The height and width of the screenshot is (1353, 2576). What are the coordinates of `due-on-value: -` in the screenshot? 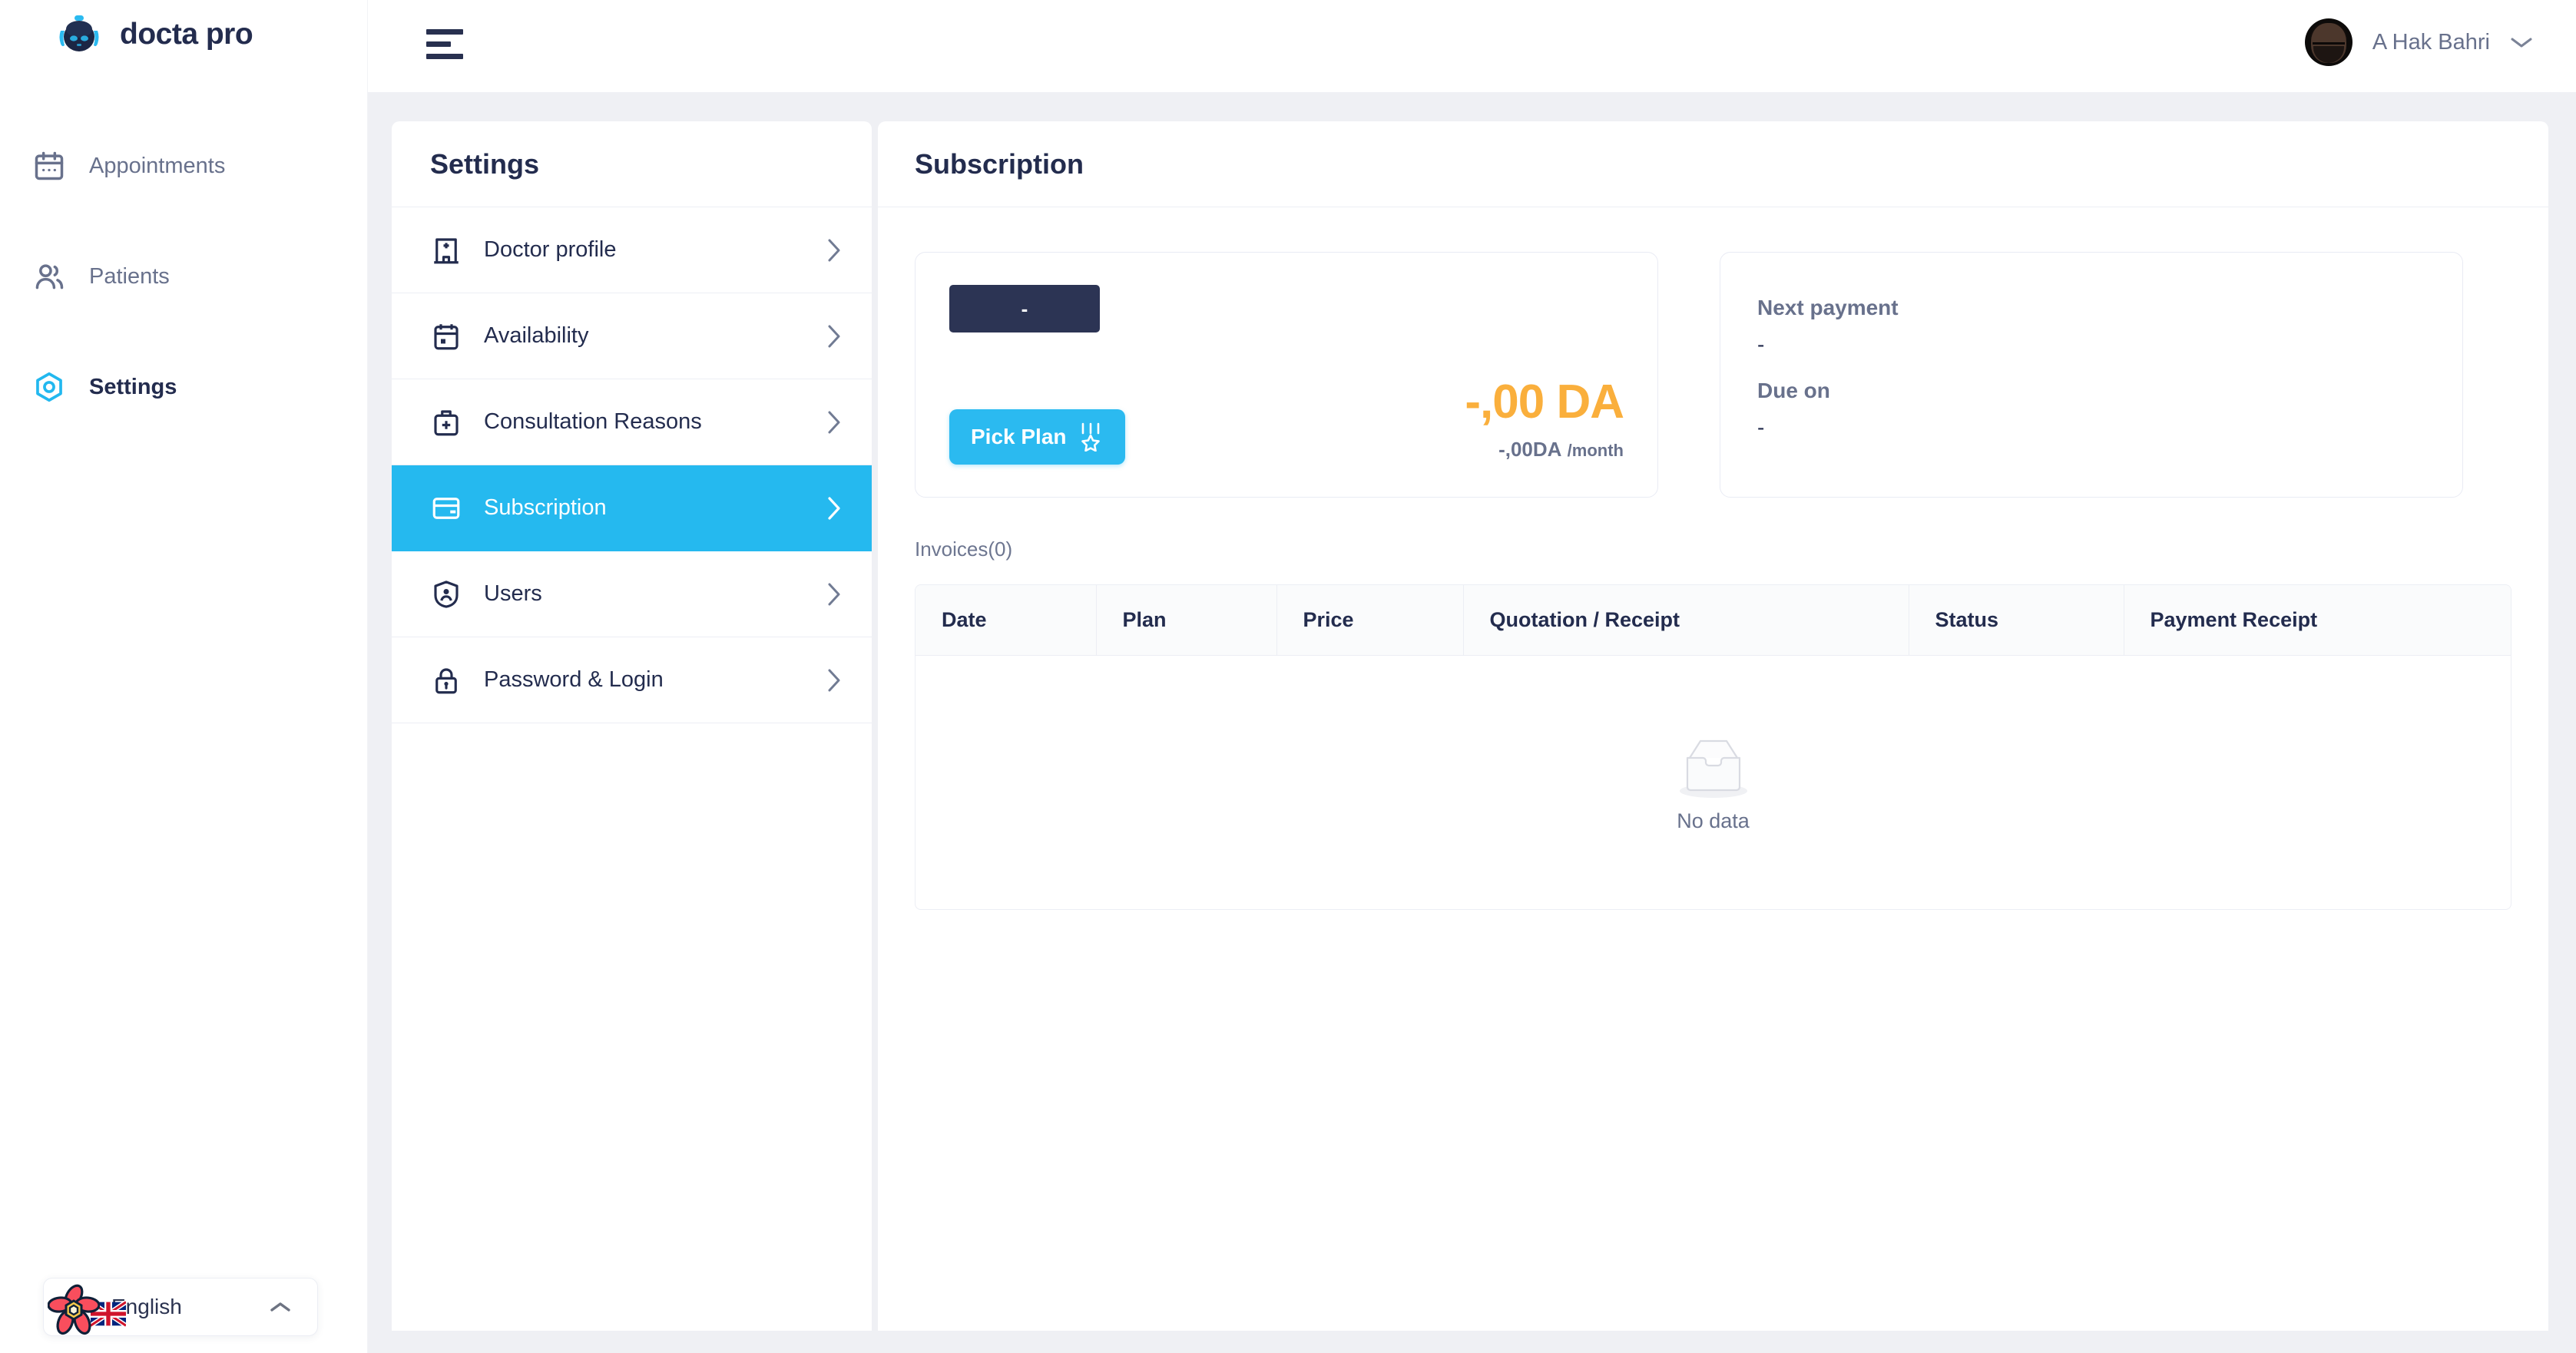 It's located at (1761, 427).